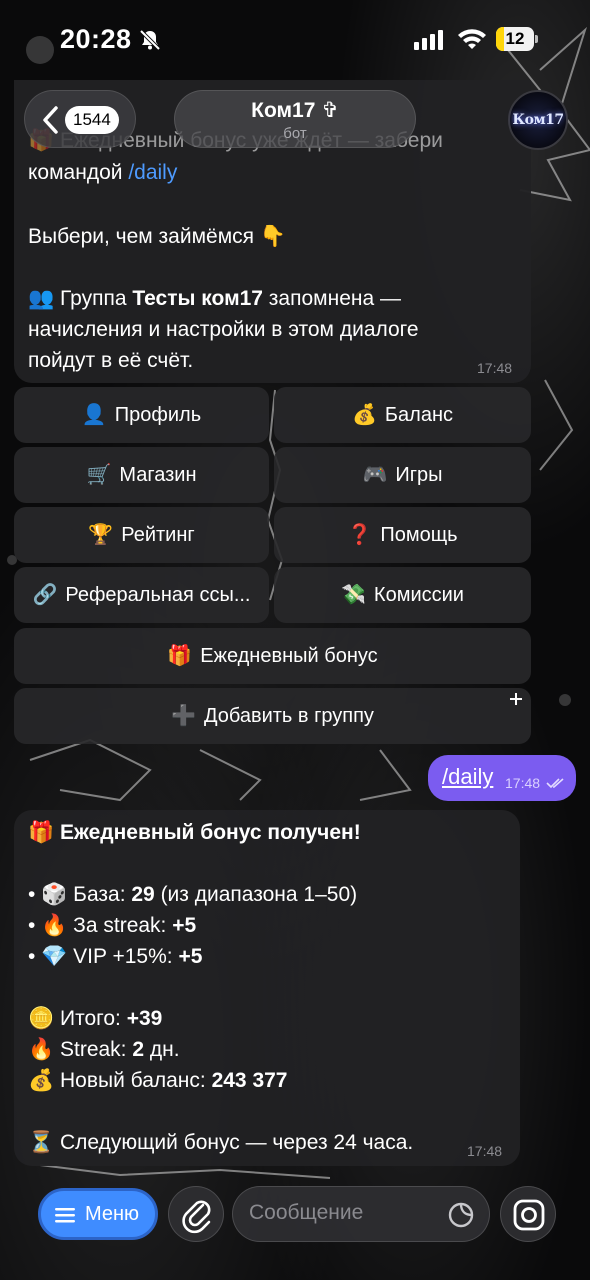 This screenshot has width=590, height=1280. What do you see at coordinates (162, 1049) in the screenshot?
I see `streak-unit: дн.` at bounding box center [162, 1049].